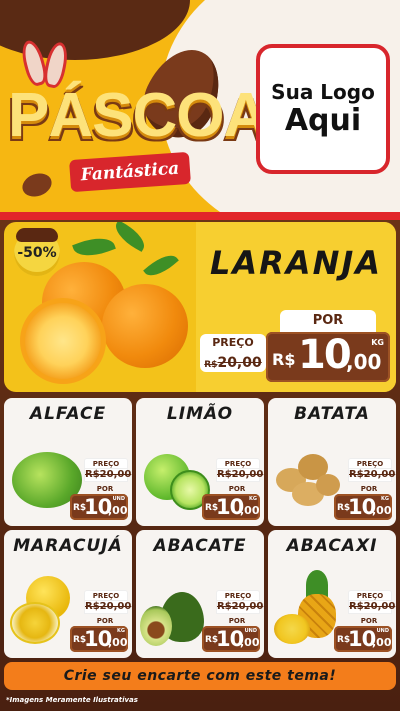  I want to click on easter-title-logo: PÁSCOA Fantástica, so click(138, 119).